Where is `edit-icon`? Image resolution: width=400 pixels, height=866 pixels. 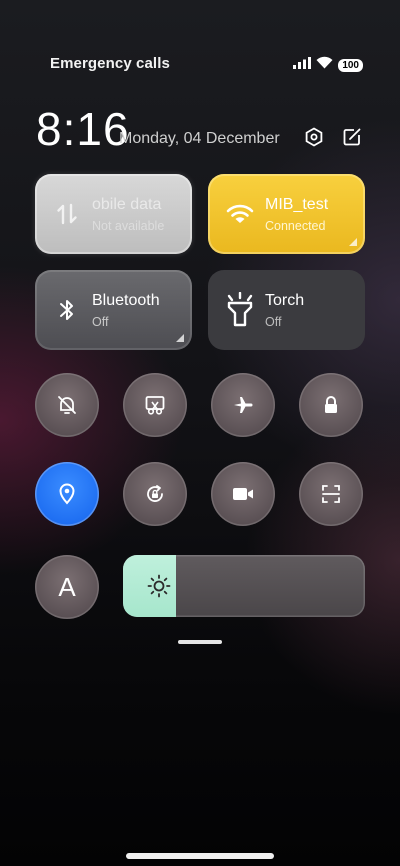
edit-icon is located at coordinates (352, 137).